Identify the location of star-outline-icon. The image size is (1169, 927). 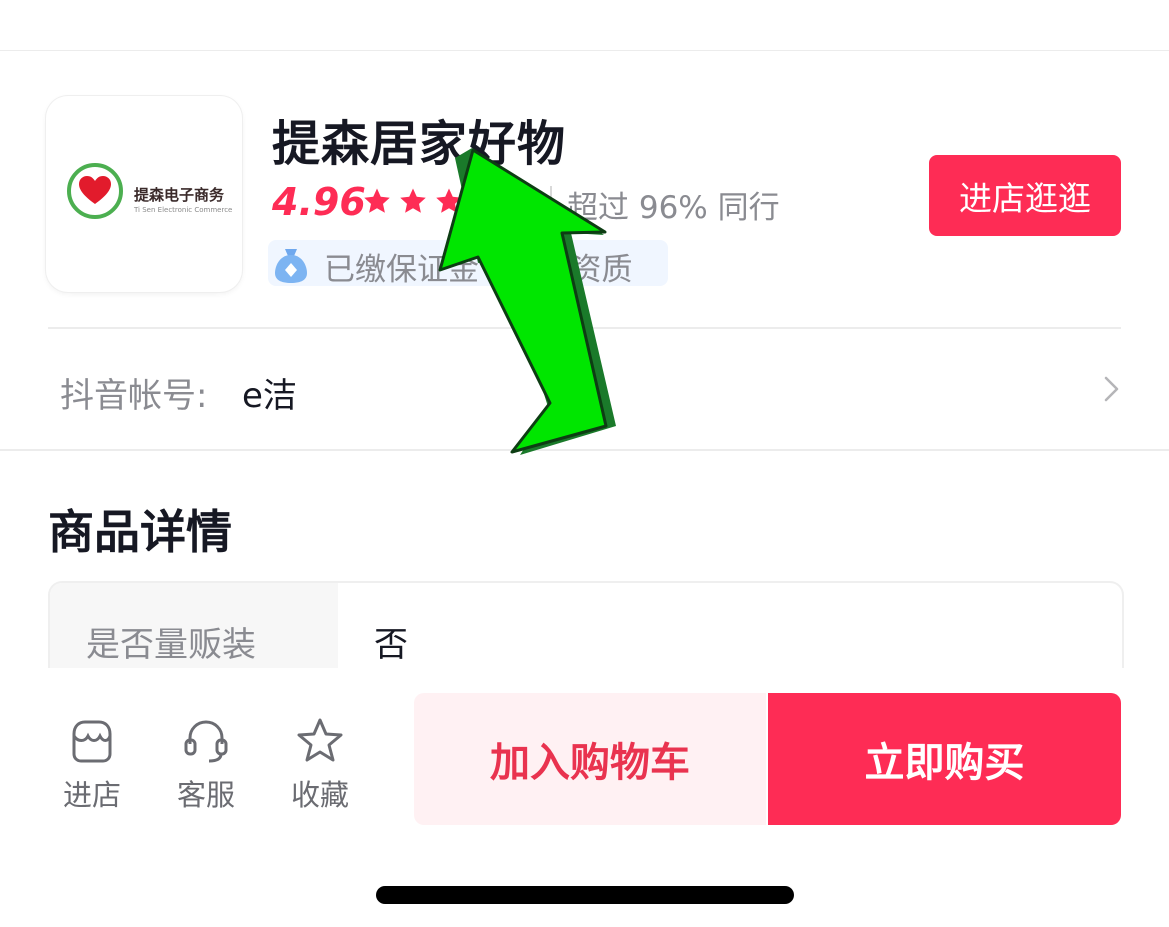
(320, 740).